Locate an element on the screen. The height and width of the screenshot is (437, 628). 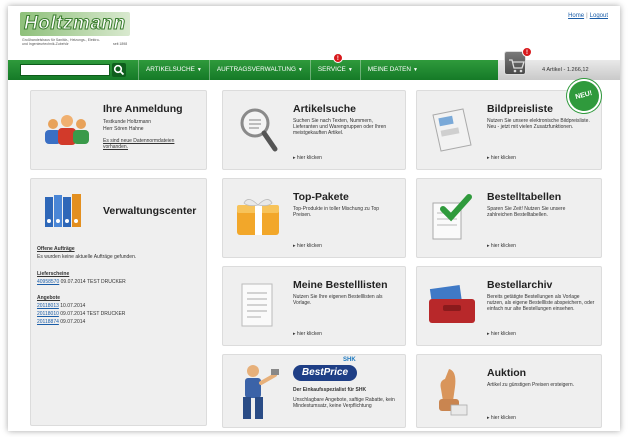
users-icon is located at coordinates (67, 130).